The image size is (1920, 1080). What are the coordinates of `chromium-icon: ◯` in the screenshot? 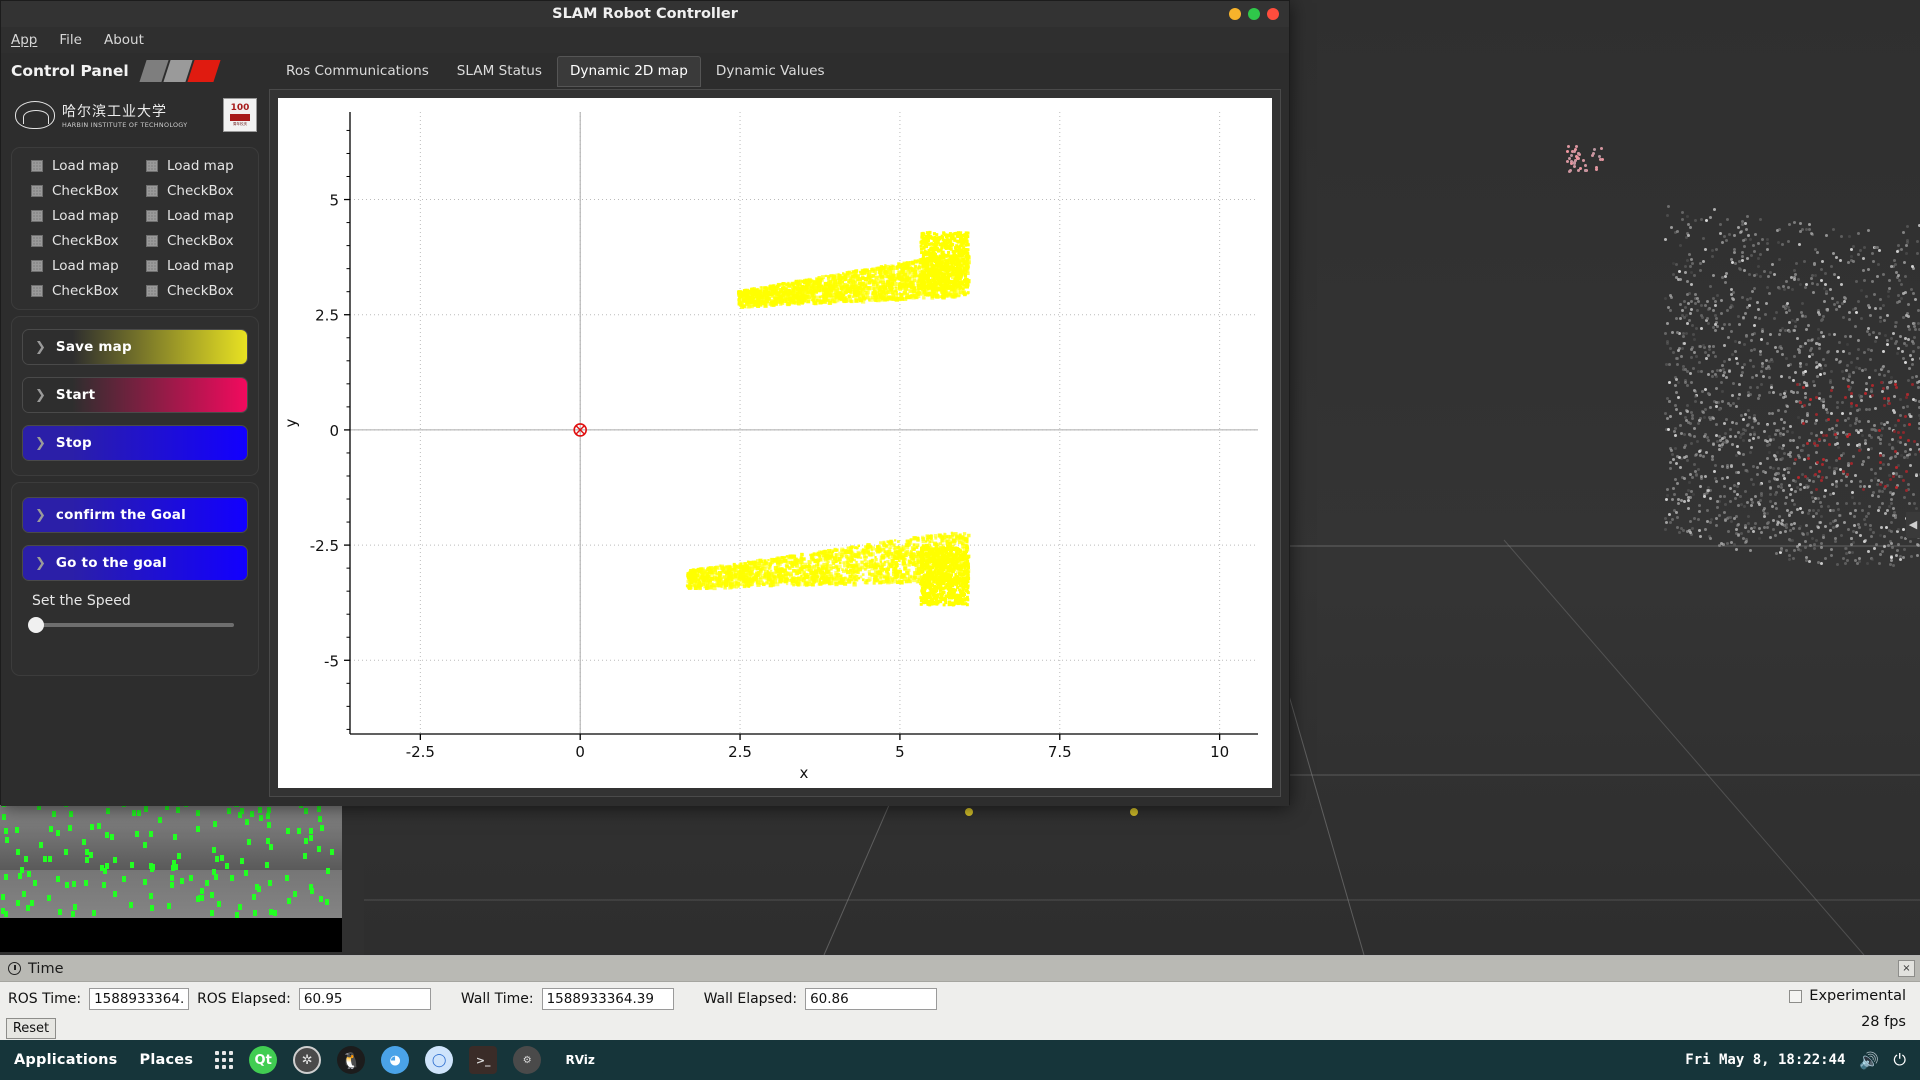 It's located at (439, 1060).